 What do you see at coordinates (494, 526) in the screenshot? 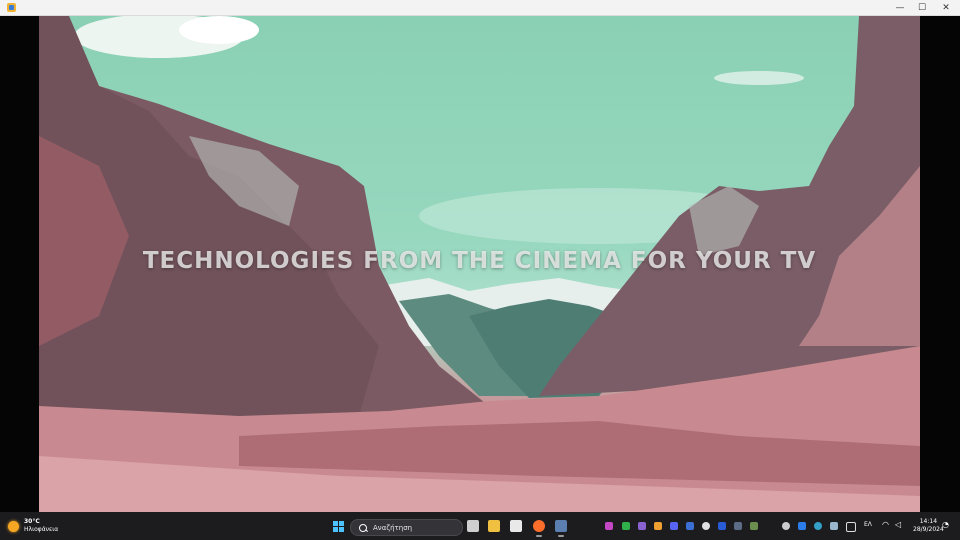
I see `file-explorer-icon` at bounding box center [494, 526].